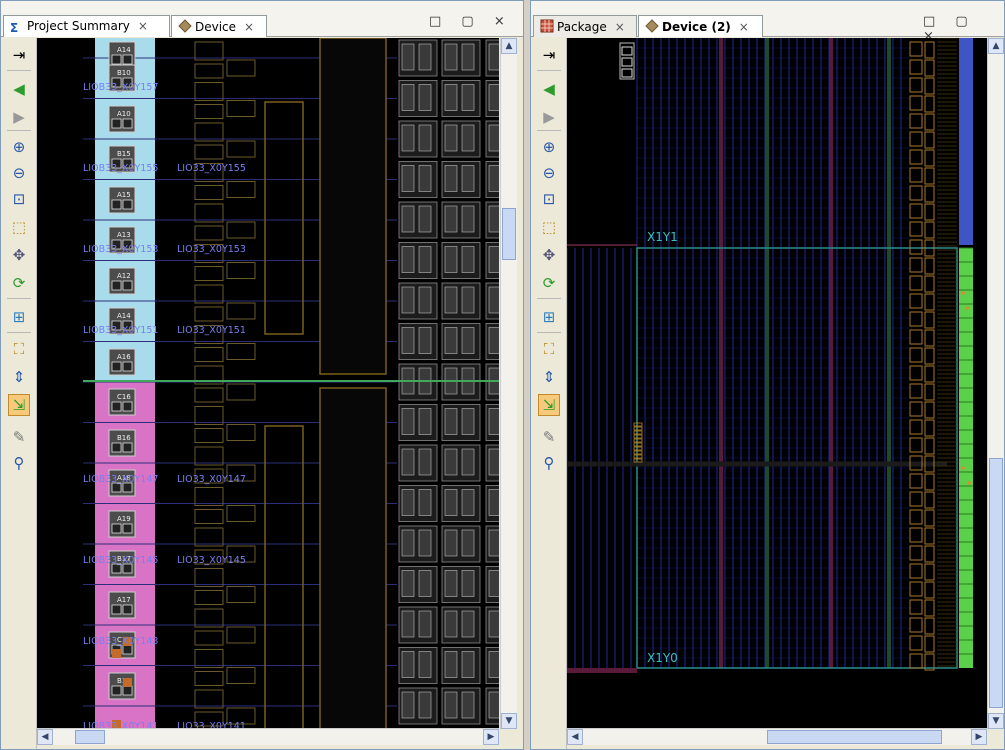  What do you see at coordinates (116, 653) in the screenshot?
I see `placed-cell` at bounding box center [116, 653].